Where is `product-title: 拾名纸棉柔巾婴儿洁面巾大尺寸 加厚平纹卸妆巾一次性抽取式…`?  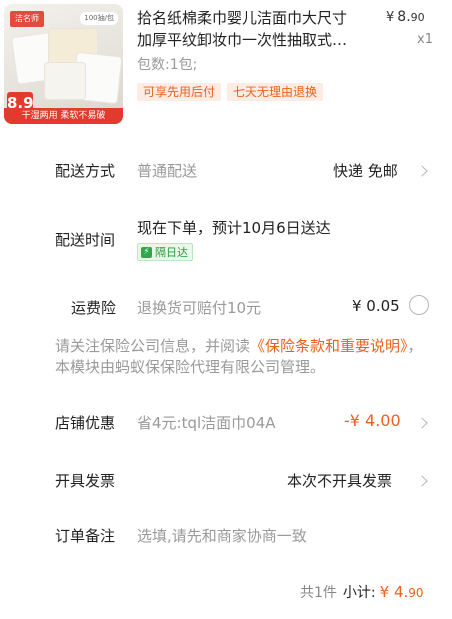 product-title: 拾名纸棉柔巾婴儿洁面巾大尺寸 加厚平纹卸妆巾一次性抽取式… is located at coordinates (257, 29).